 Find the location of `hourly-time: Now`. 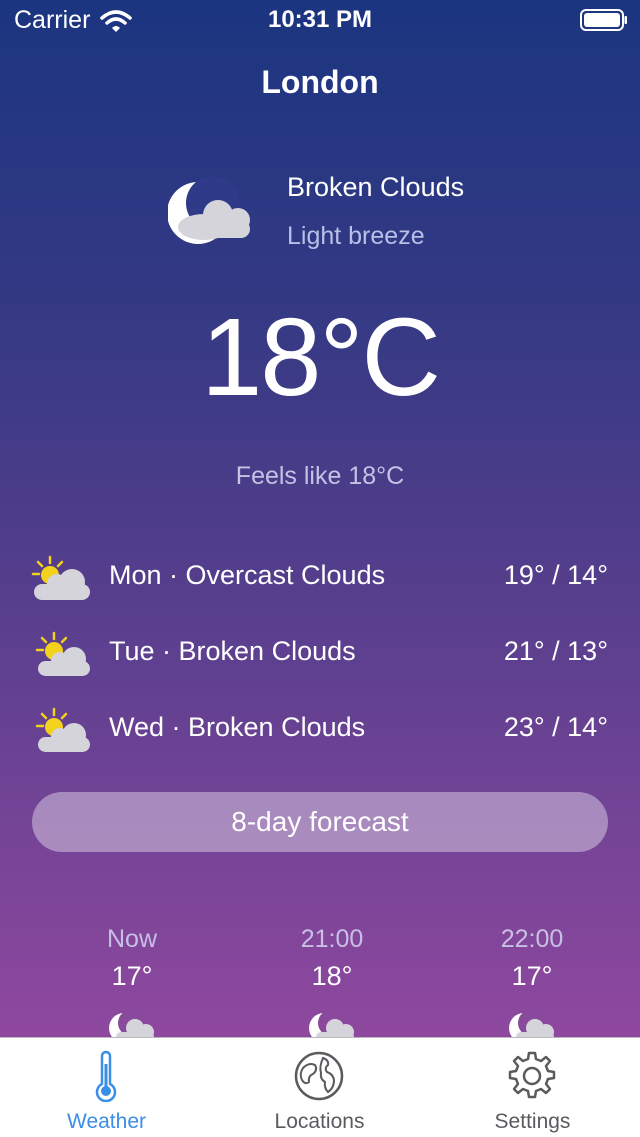

hourly-time: Now is located at coordinates (131, 939).